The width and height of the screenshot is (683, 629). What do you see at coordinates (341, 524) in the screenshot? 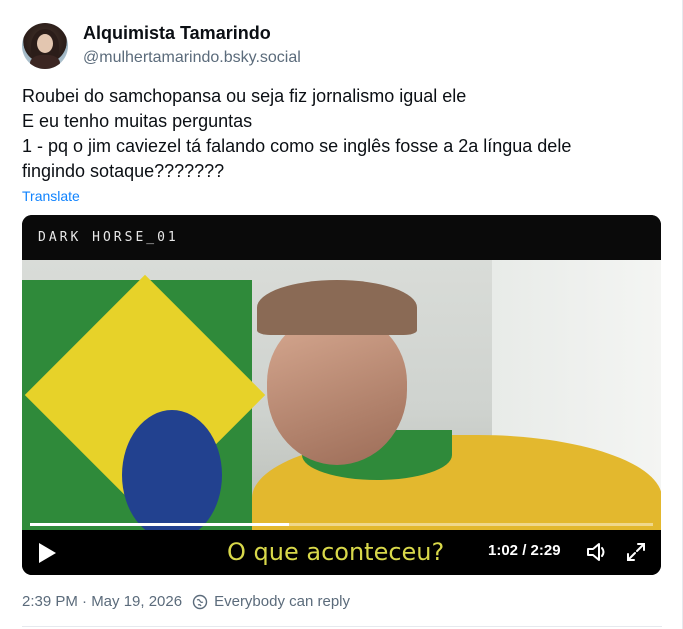
I see `video-progress-bar` at bounding box center [341, 524].